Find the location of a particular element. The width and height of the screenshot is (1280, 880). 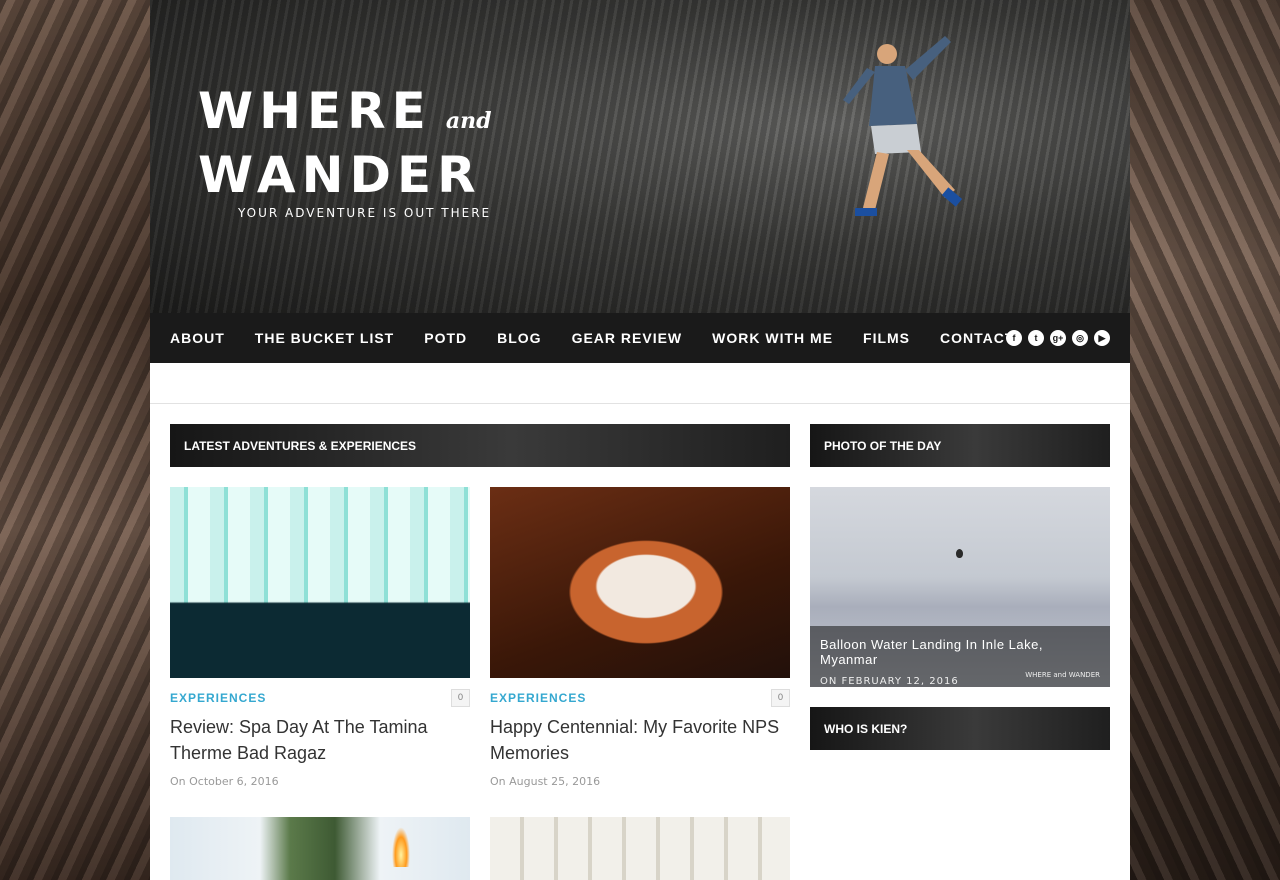

nav-item-contact: CONTACT is located at coordinates (977, 338).